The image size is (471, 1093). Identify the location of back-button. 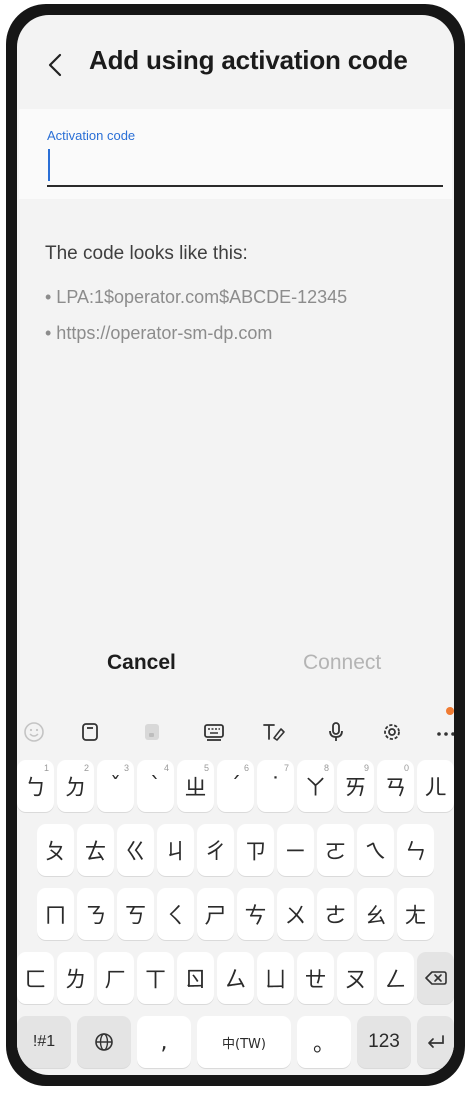
(55, 65).